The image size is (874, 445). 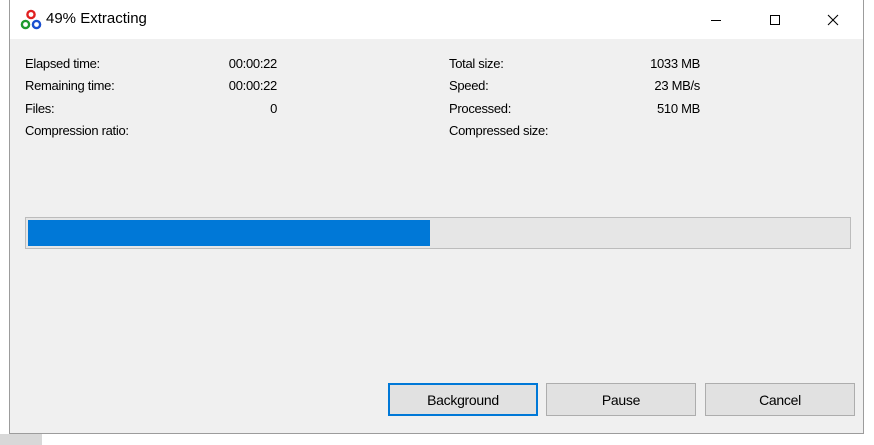 I want to click on background-button: Background, so click(x=463, y=399).